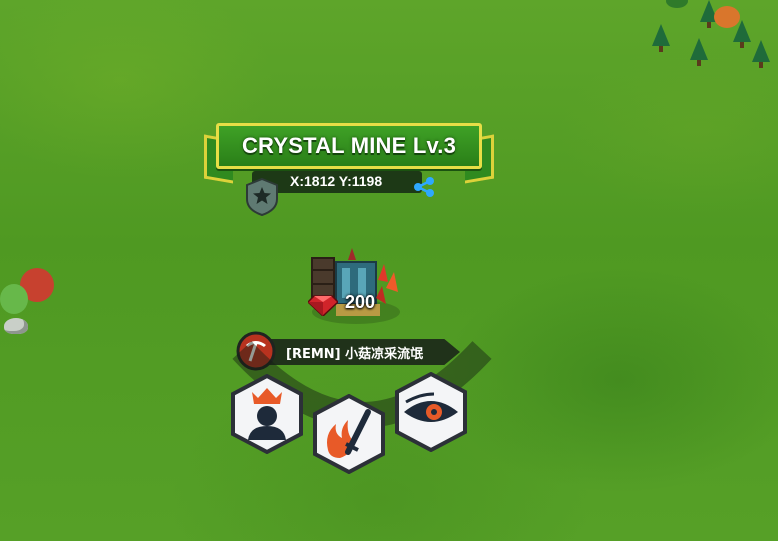  I want to click on resource-amount: 200, so click(360, 302).